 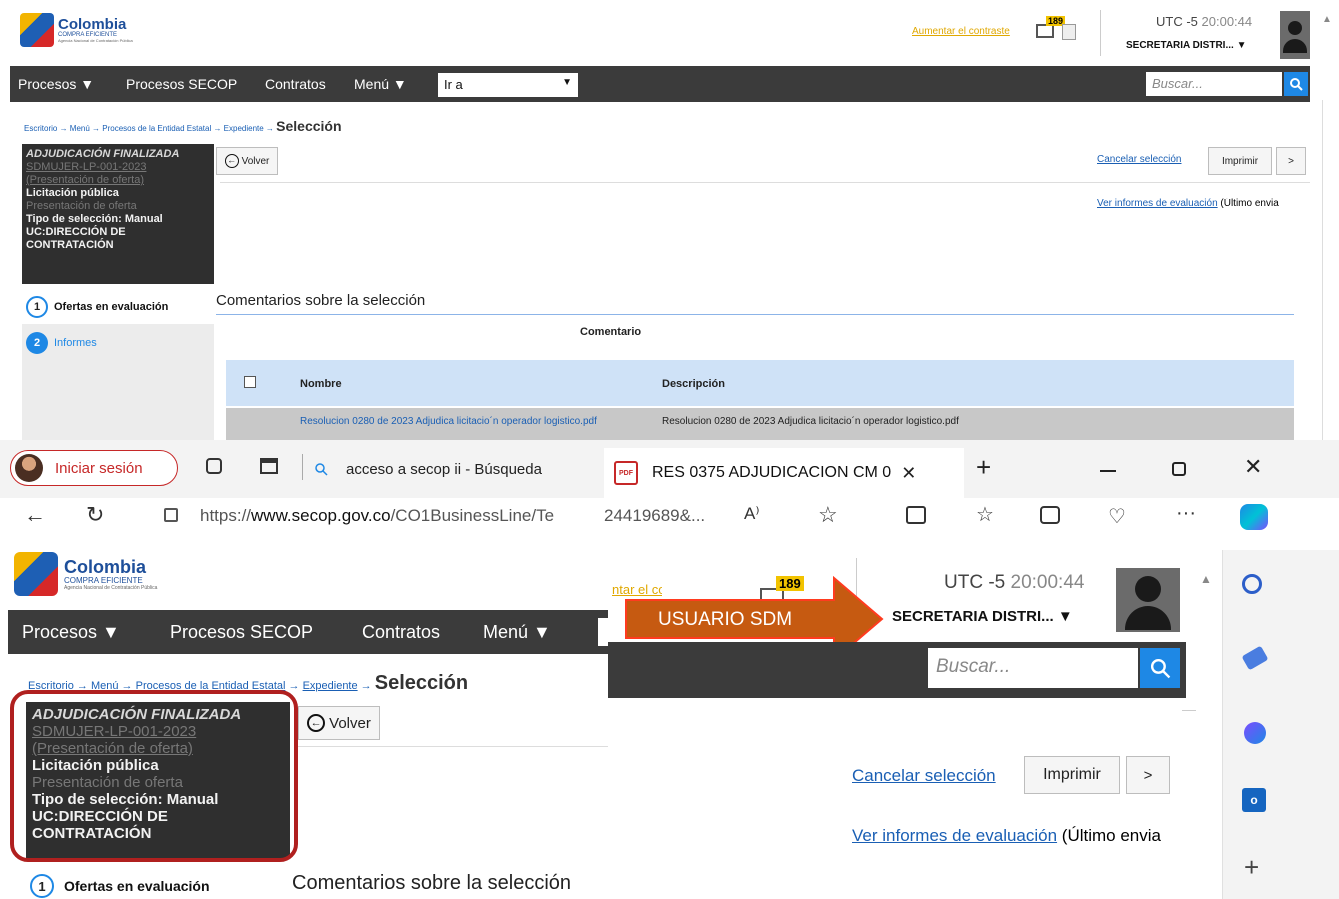 What do you see at coordinates (92, 24) in the screenshot?
I see `logo-name: Colombia` at bounding box center [92, 24].